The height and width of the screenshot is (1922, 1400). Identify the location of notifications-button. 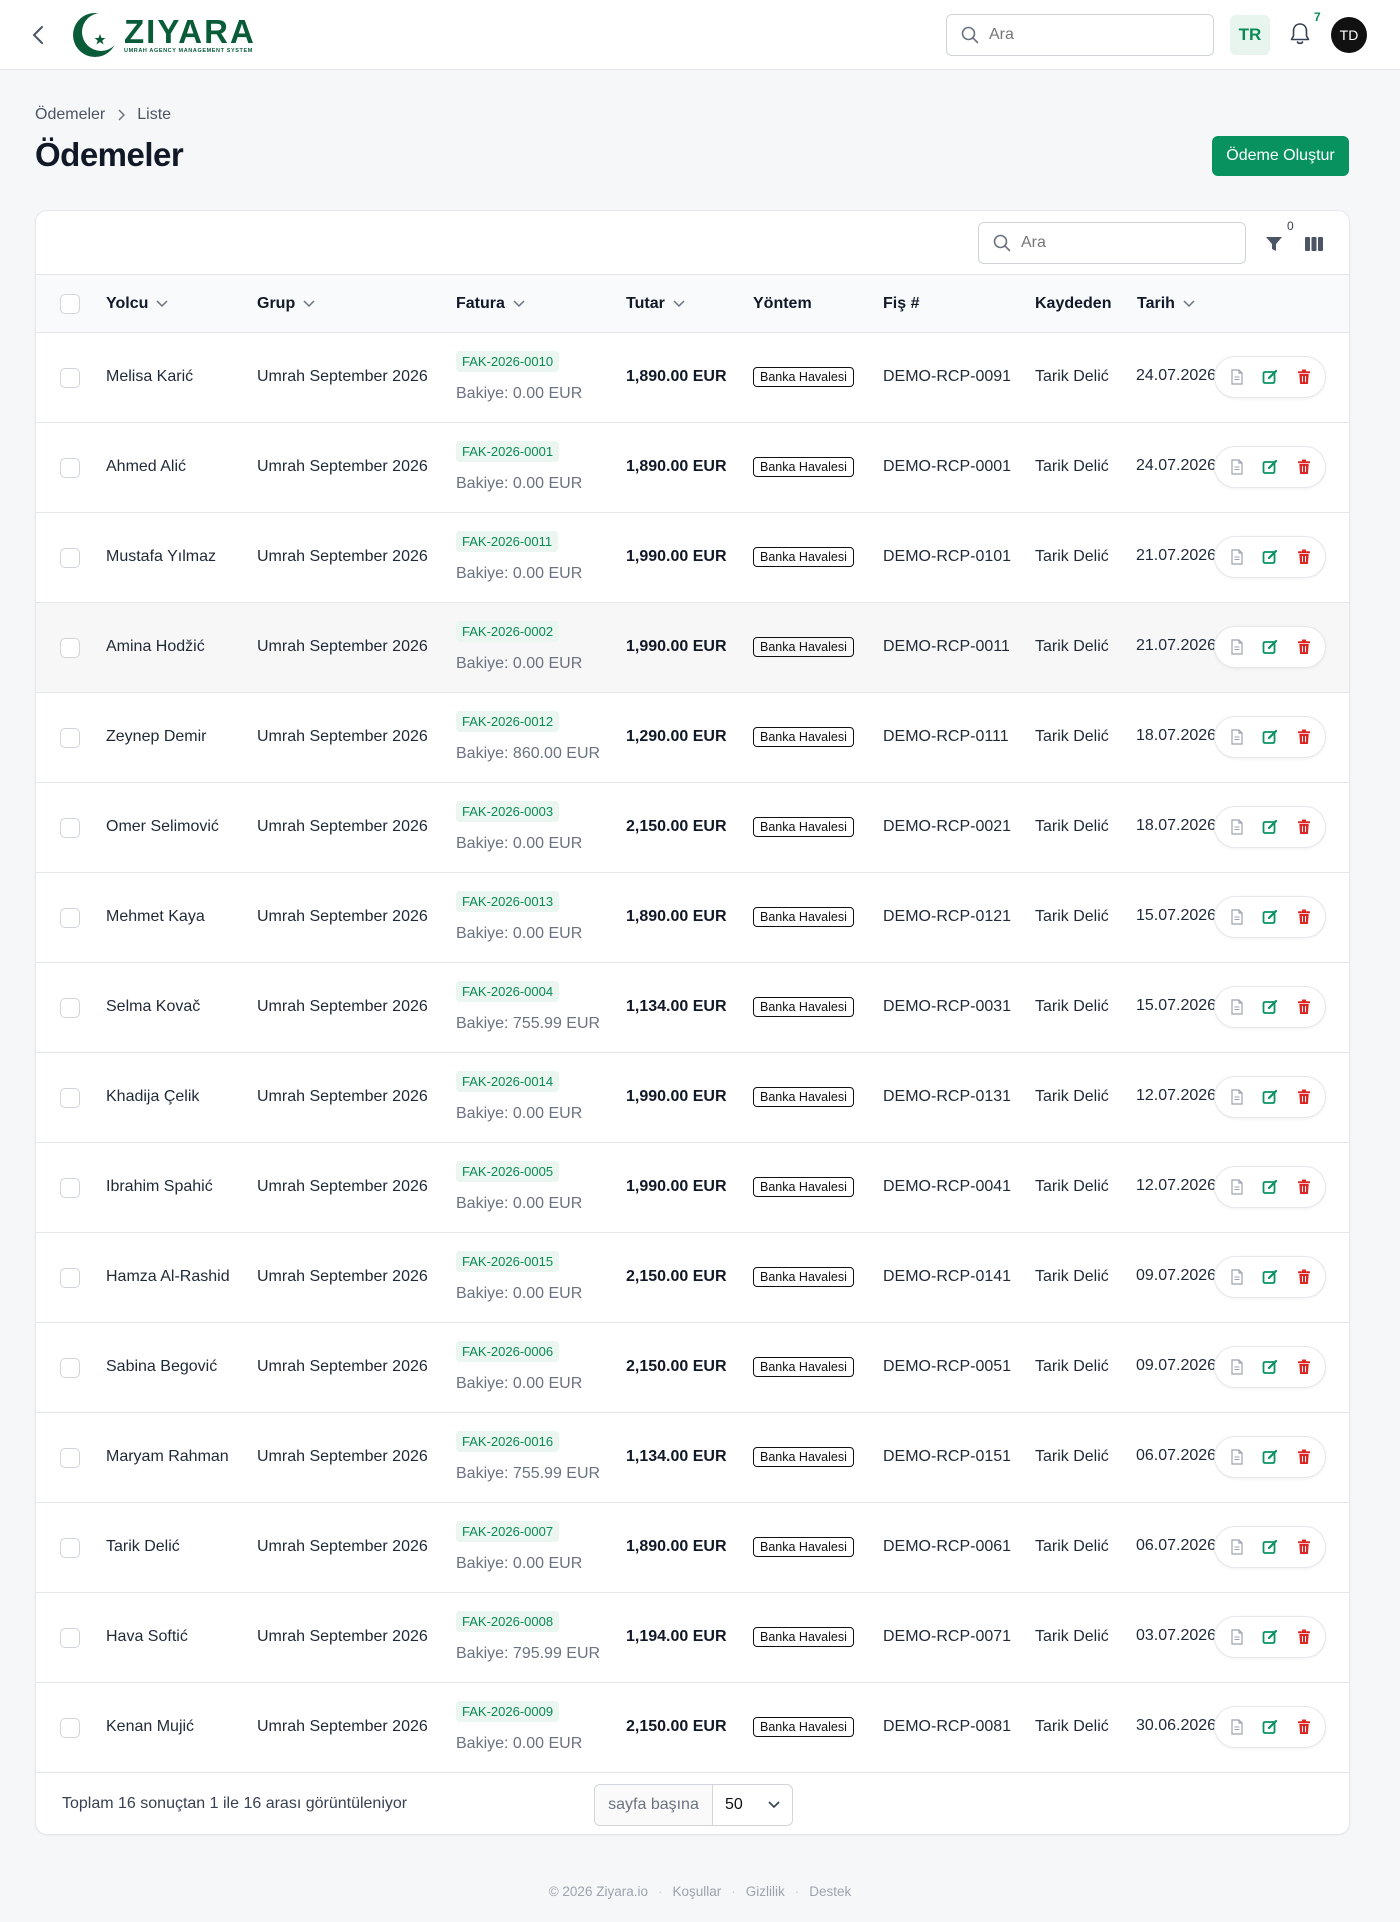
(1300, 34).